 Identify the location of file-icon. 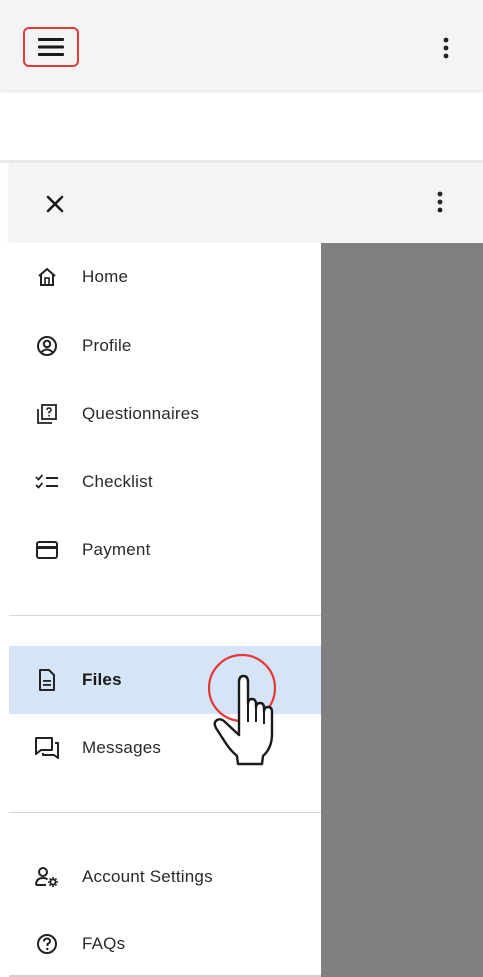
(47, 680).